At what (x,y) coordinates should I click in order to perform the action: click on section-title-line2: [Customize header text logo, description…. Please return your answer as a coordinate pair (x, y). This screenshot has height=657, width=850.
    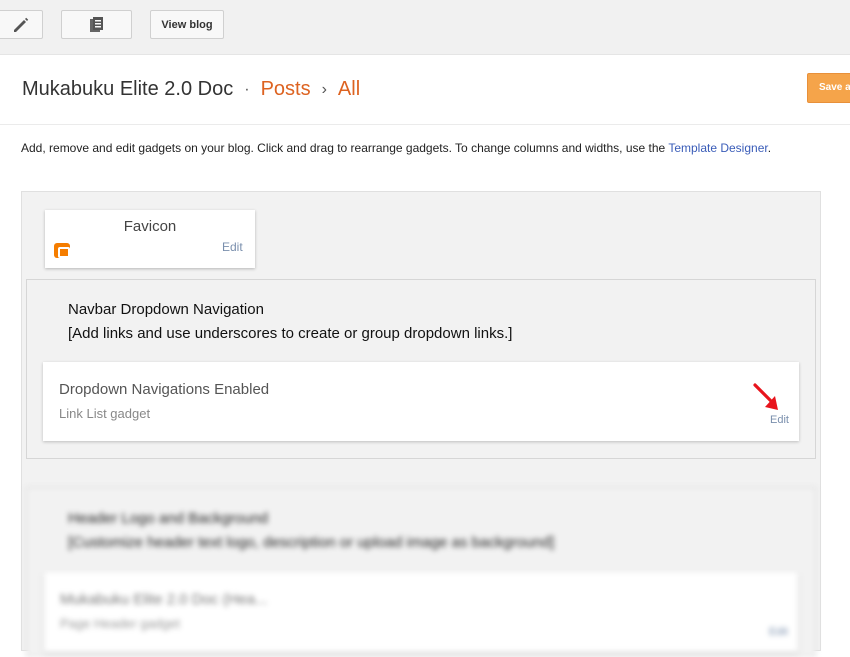
    Looking at the image, I should click on (311, 542).